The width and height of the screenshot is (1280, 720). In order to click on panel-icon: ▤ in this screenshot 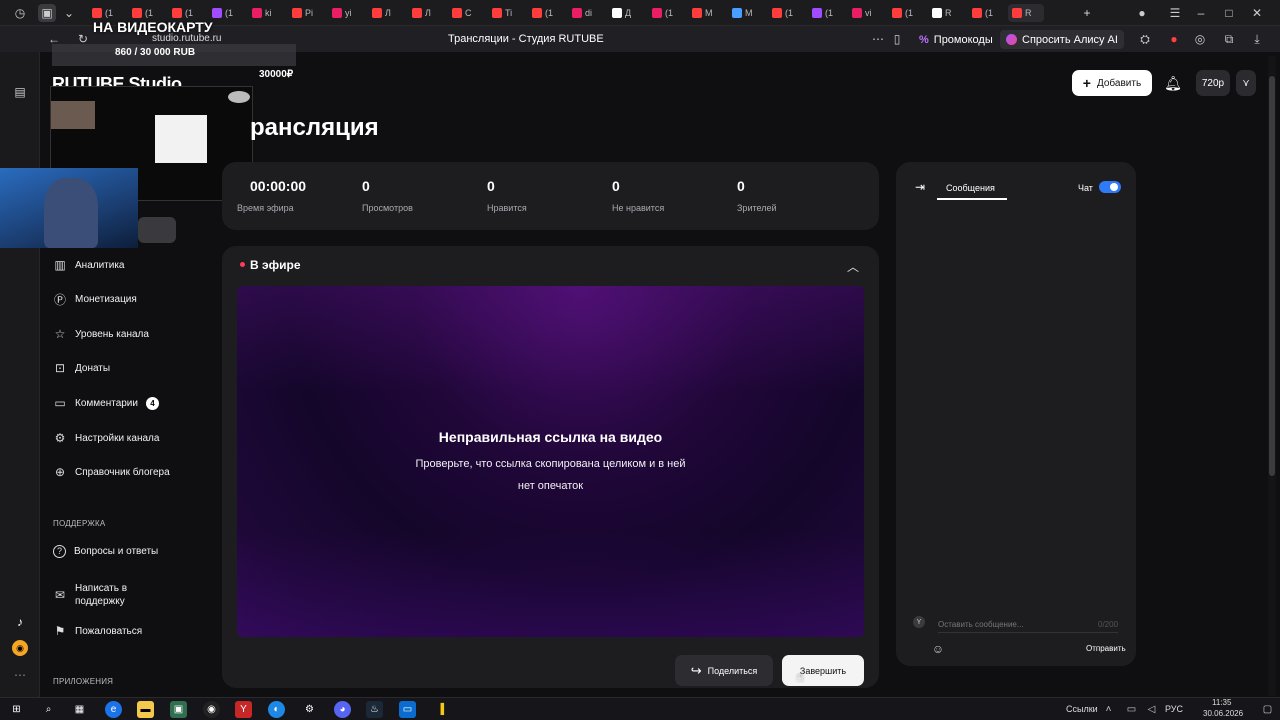, I will do `click(20, 92)`.